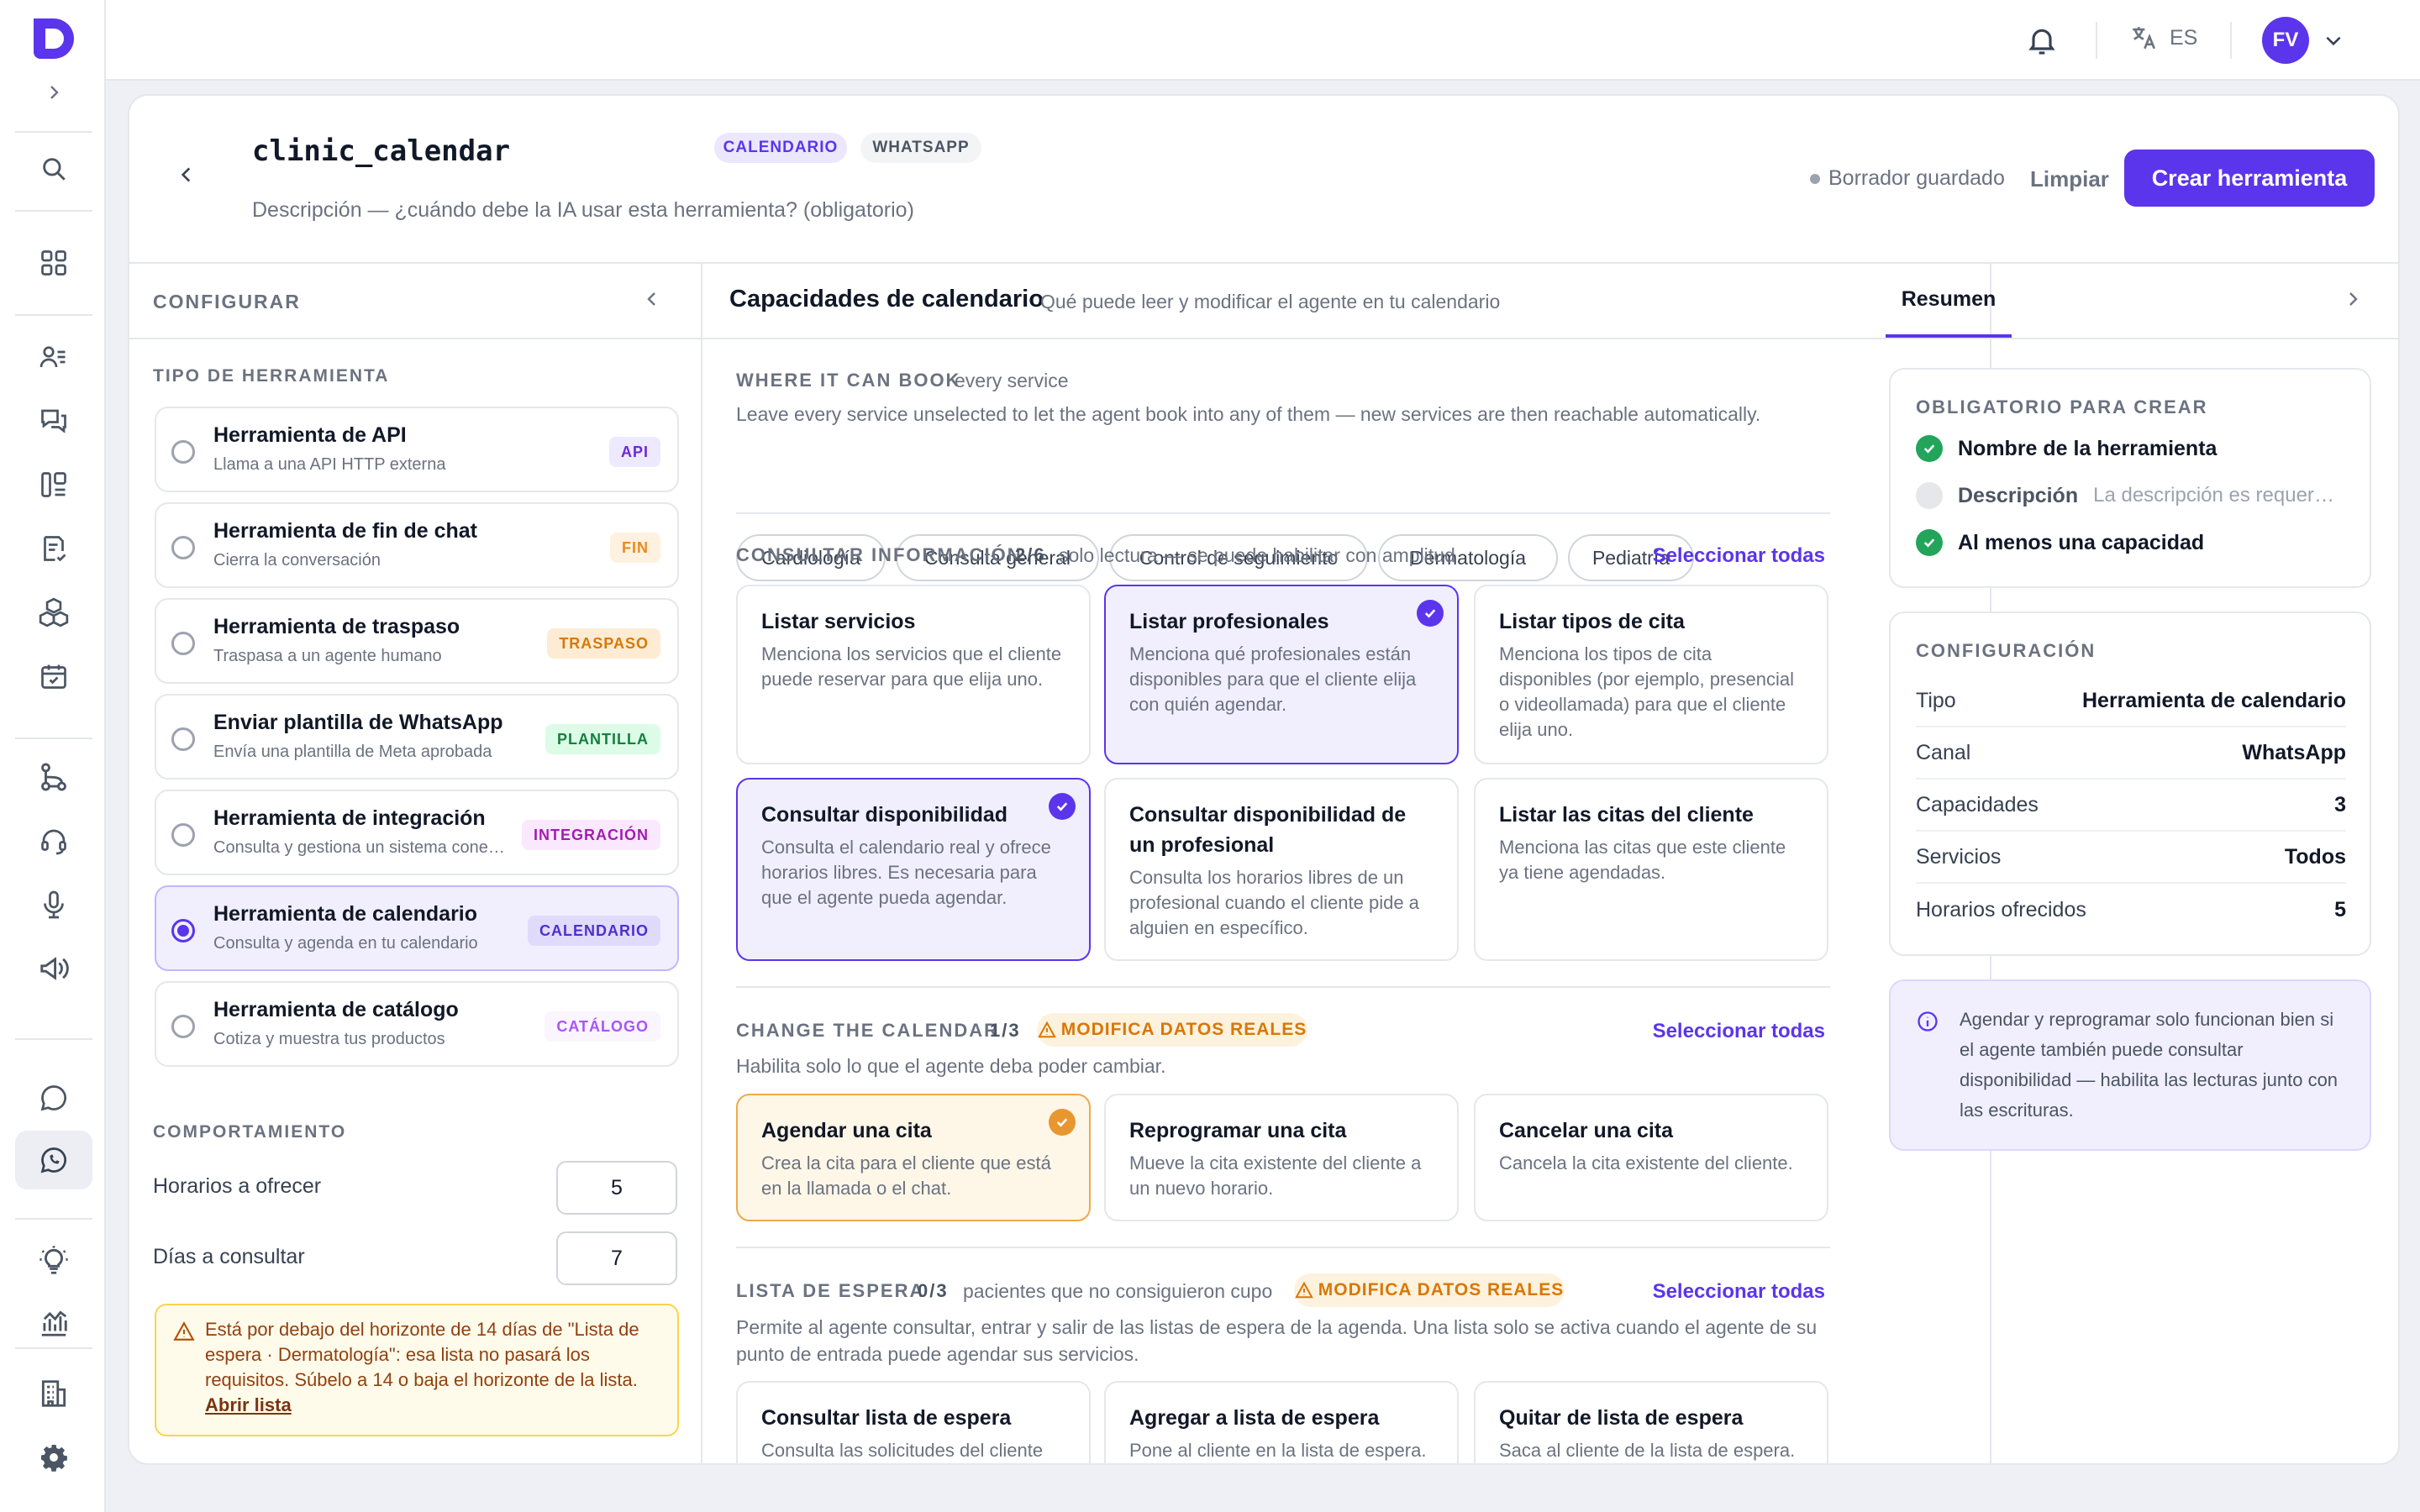  Describe the element at coordinates (53, 1457) in the screenshot. I see `settings-icon` at that location.